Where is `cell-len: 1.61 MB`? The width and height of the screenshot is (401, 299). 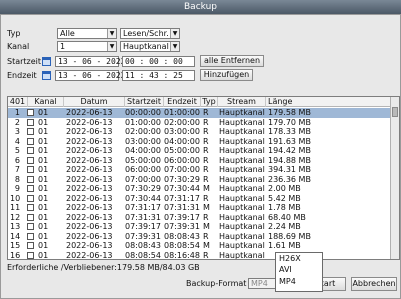
cell-len: 1.61 MB is located at coordinates (284, 245).